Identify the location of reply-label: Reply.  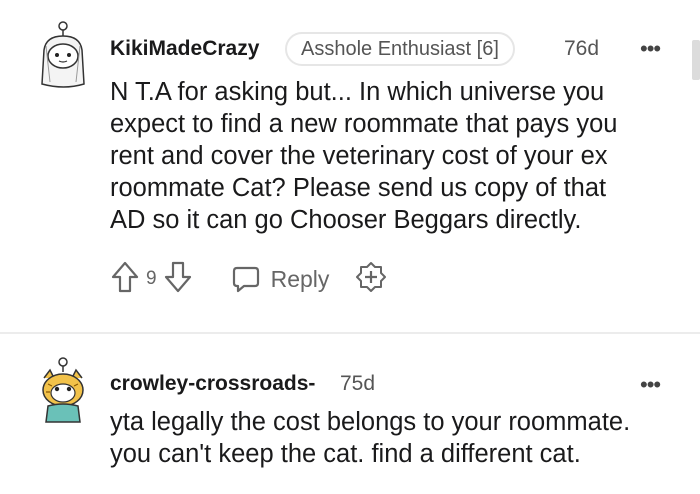
(300, 278).